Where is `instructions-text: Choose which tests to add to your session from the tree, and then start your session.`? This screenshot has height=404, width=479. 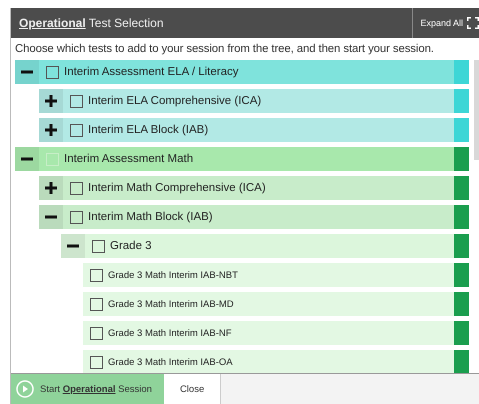 instructions-text: Choose which tests to add to your session from the tree, and then start your session. is located at coordinates (225, 49).